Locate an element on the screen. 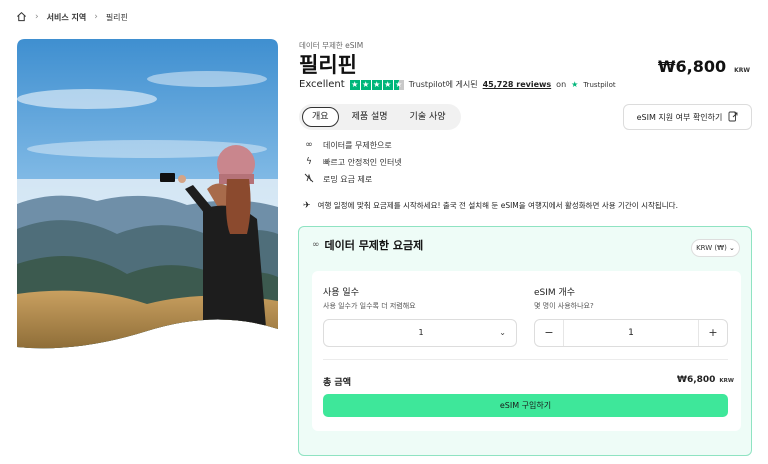 The image size is (768, 464). rating-stars: ★ ★ ★ ★ ★ is located at coordinates (376, 84).